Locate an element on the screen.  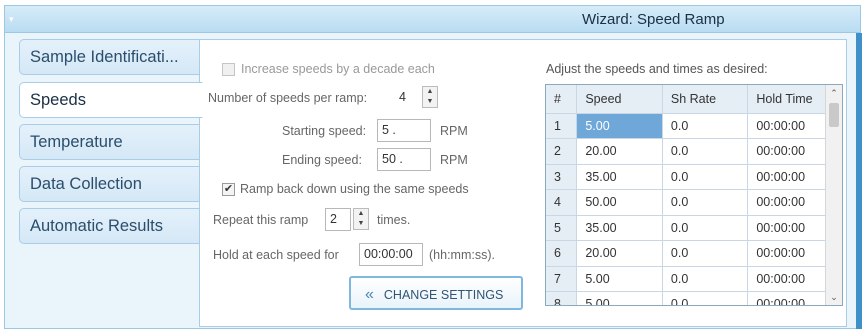
scroll-up-icon: ⌃ is located at coordinates (834, 93).